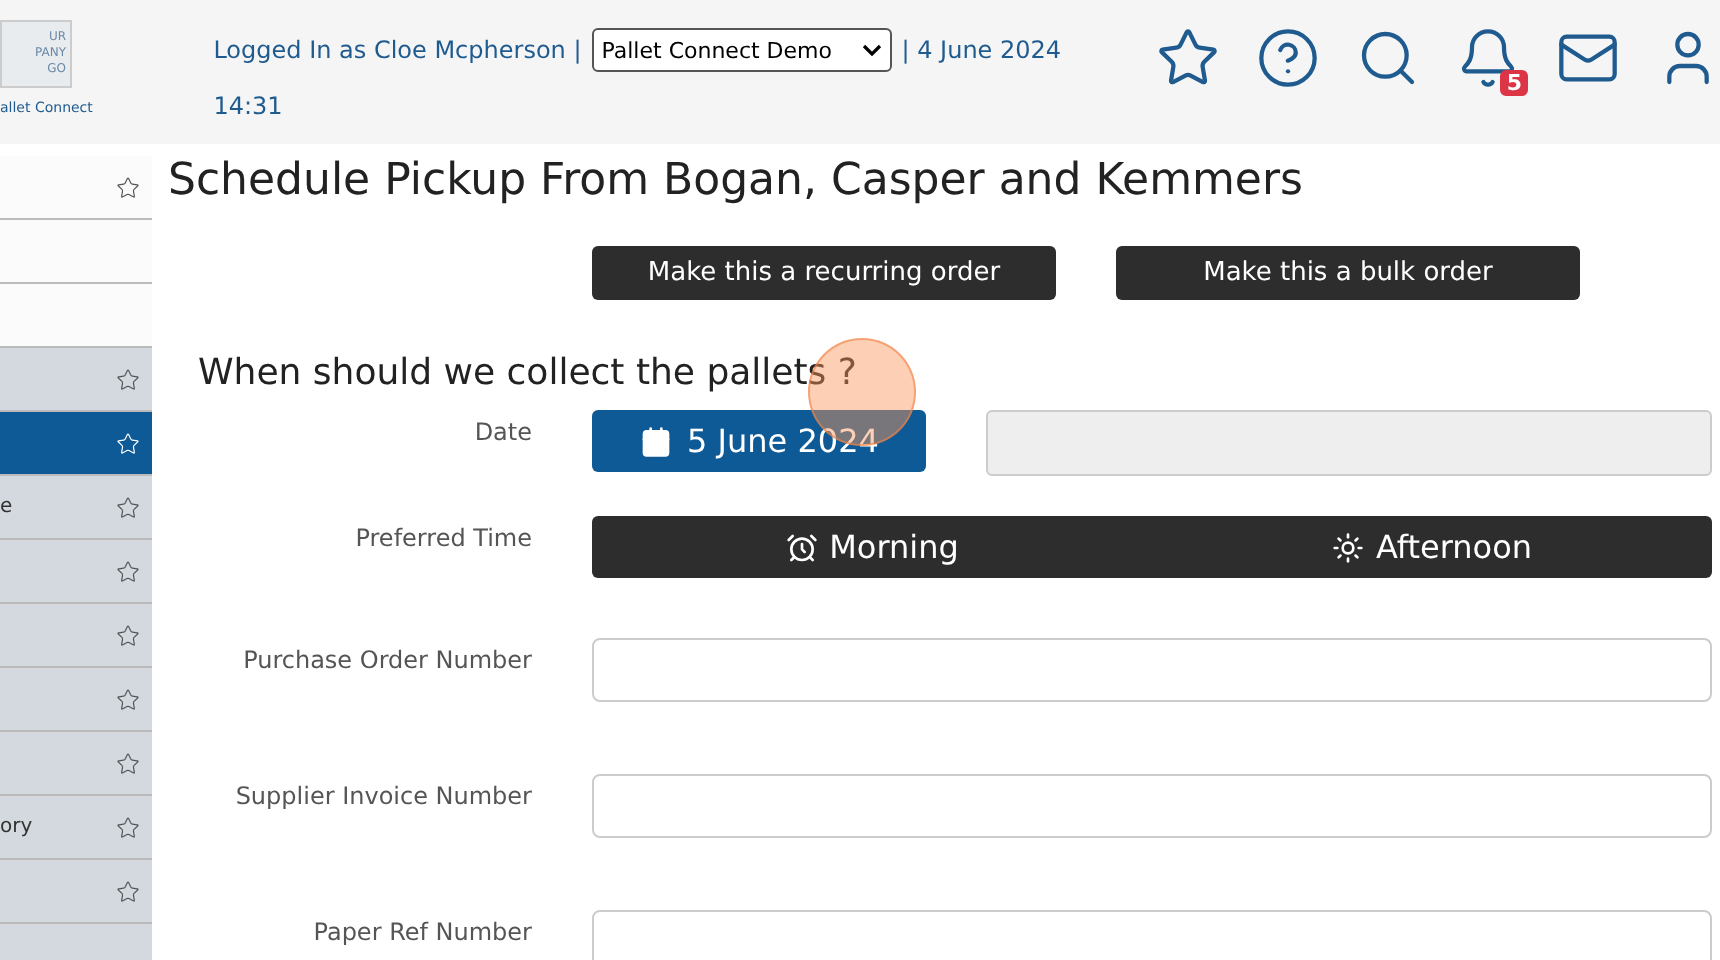  Describe the element at coordinates (1348, 547) in the screenshot. I see `sun-icon` at that location.